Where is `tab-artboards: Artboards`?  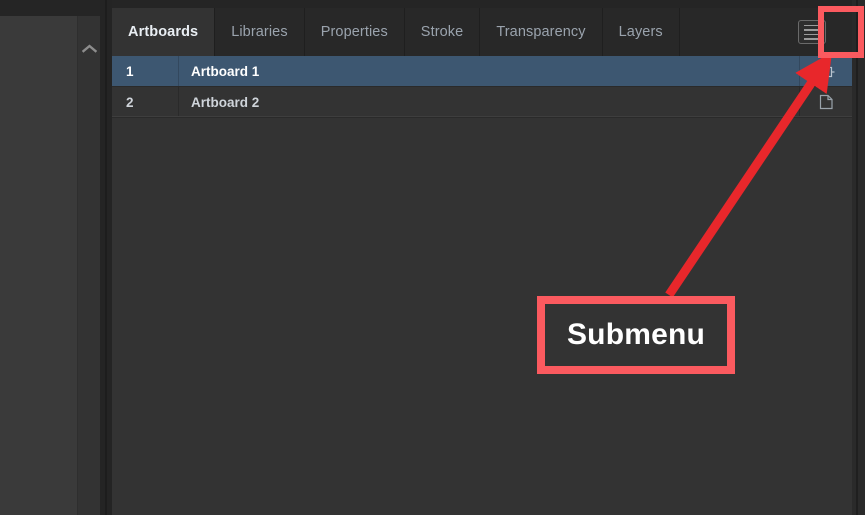 tab-artboards: Artboards is located at coordinates (164, 32).